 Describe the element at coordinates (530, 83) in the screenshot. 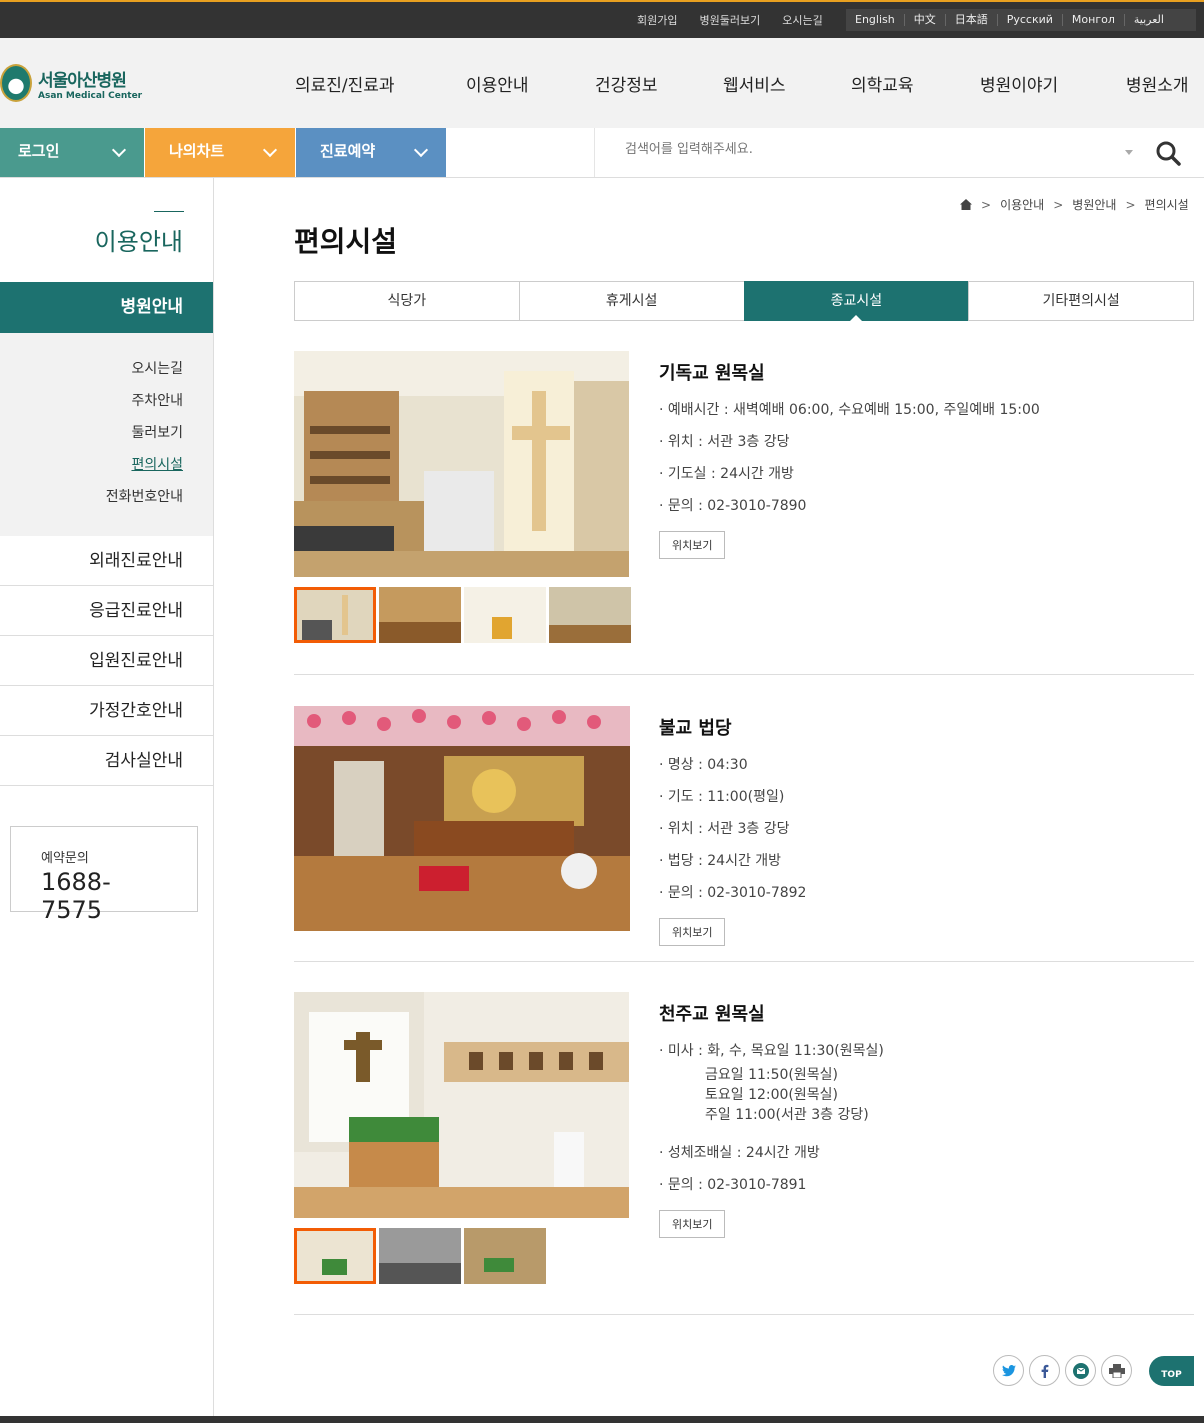

I see `nav-guide: 이용안내` at that location.